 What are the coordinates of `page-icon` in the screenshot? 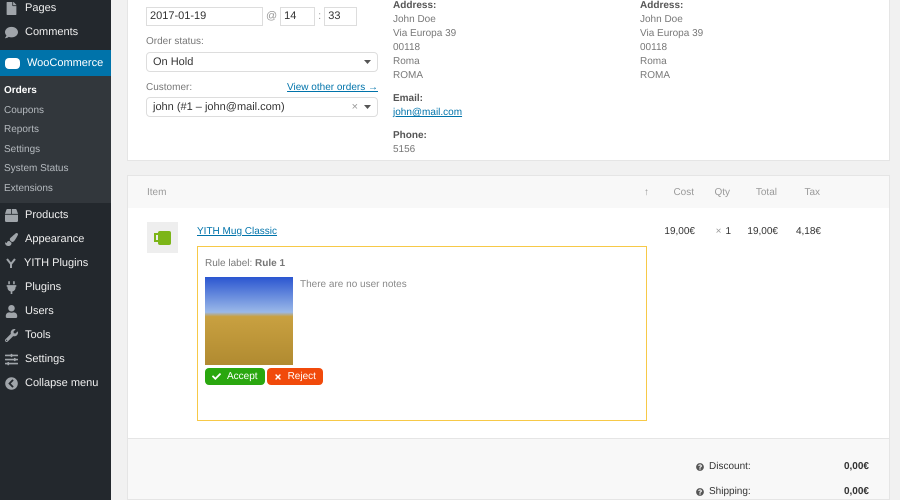 It's located at (11, 8).